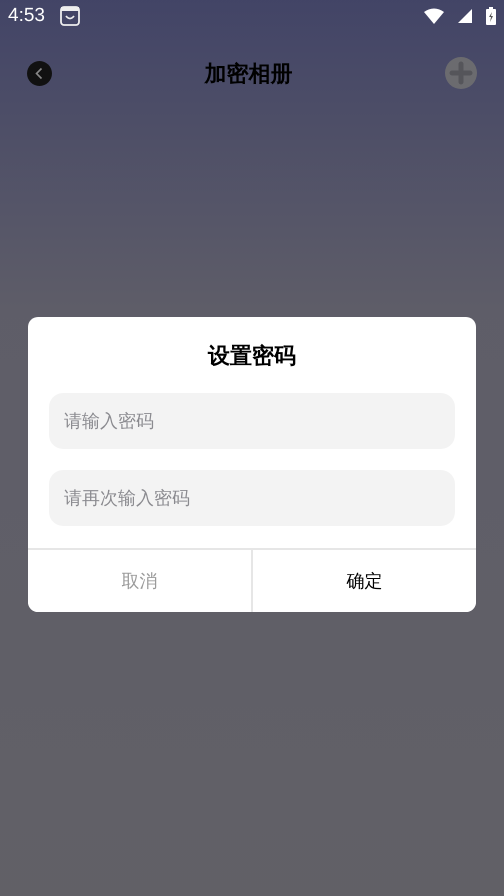 This screenshot has width=504, height=896. I want to click on confirm-button: 确定, so click(363, 581).